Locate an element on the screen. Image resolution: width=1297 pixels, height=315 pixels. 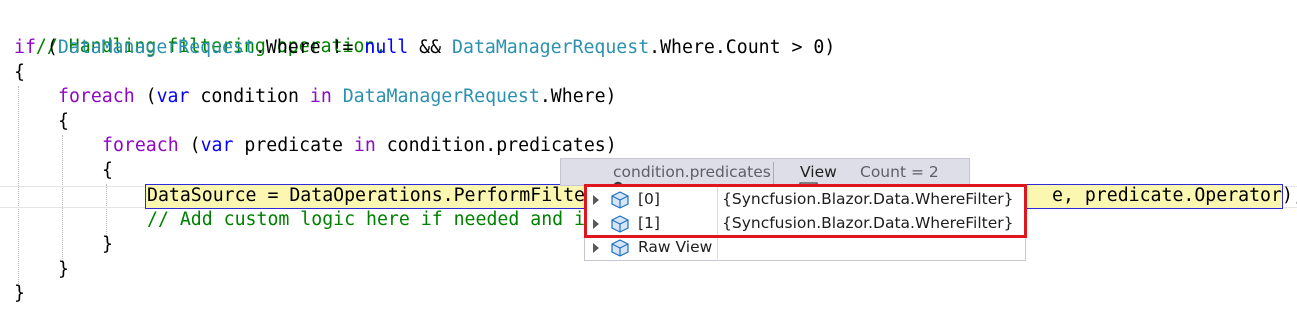
code-line-7: { is located at coordinates (107, 171).